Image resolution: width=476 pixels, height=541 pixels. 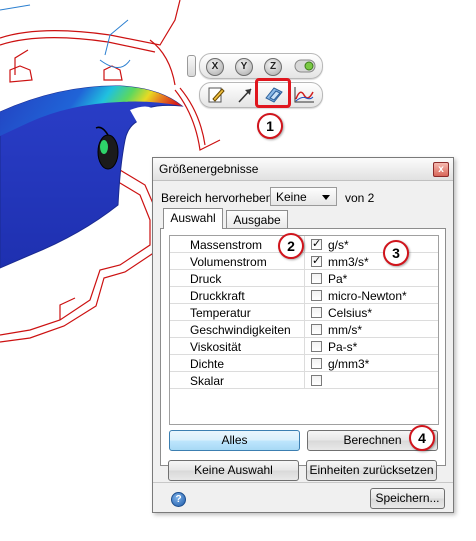 I want to click on region-count-label: von 2, so click(x=360, y=198).